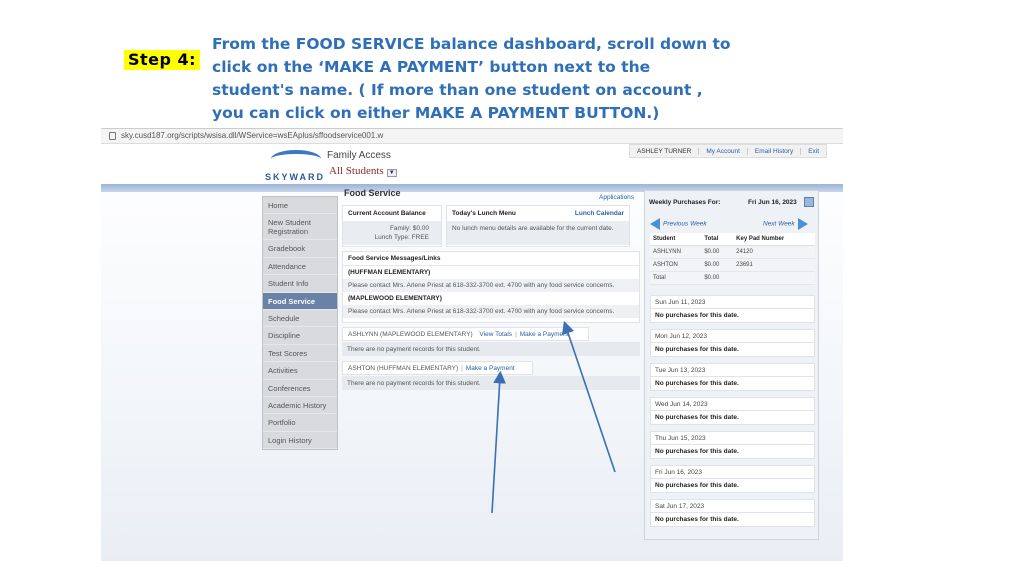 The height and width of the screenshot is (576, 1024). What do you see at coordinates (300, 267) in the screenshot?
I see `sidebar-item-attendance: Attendance` at bounding box center [300, 267].